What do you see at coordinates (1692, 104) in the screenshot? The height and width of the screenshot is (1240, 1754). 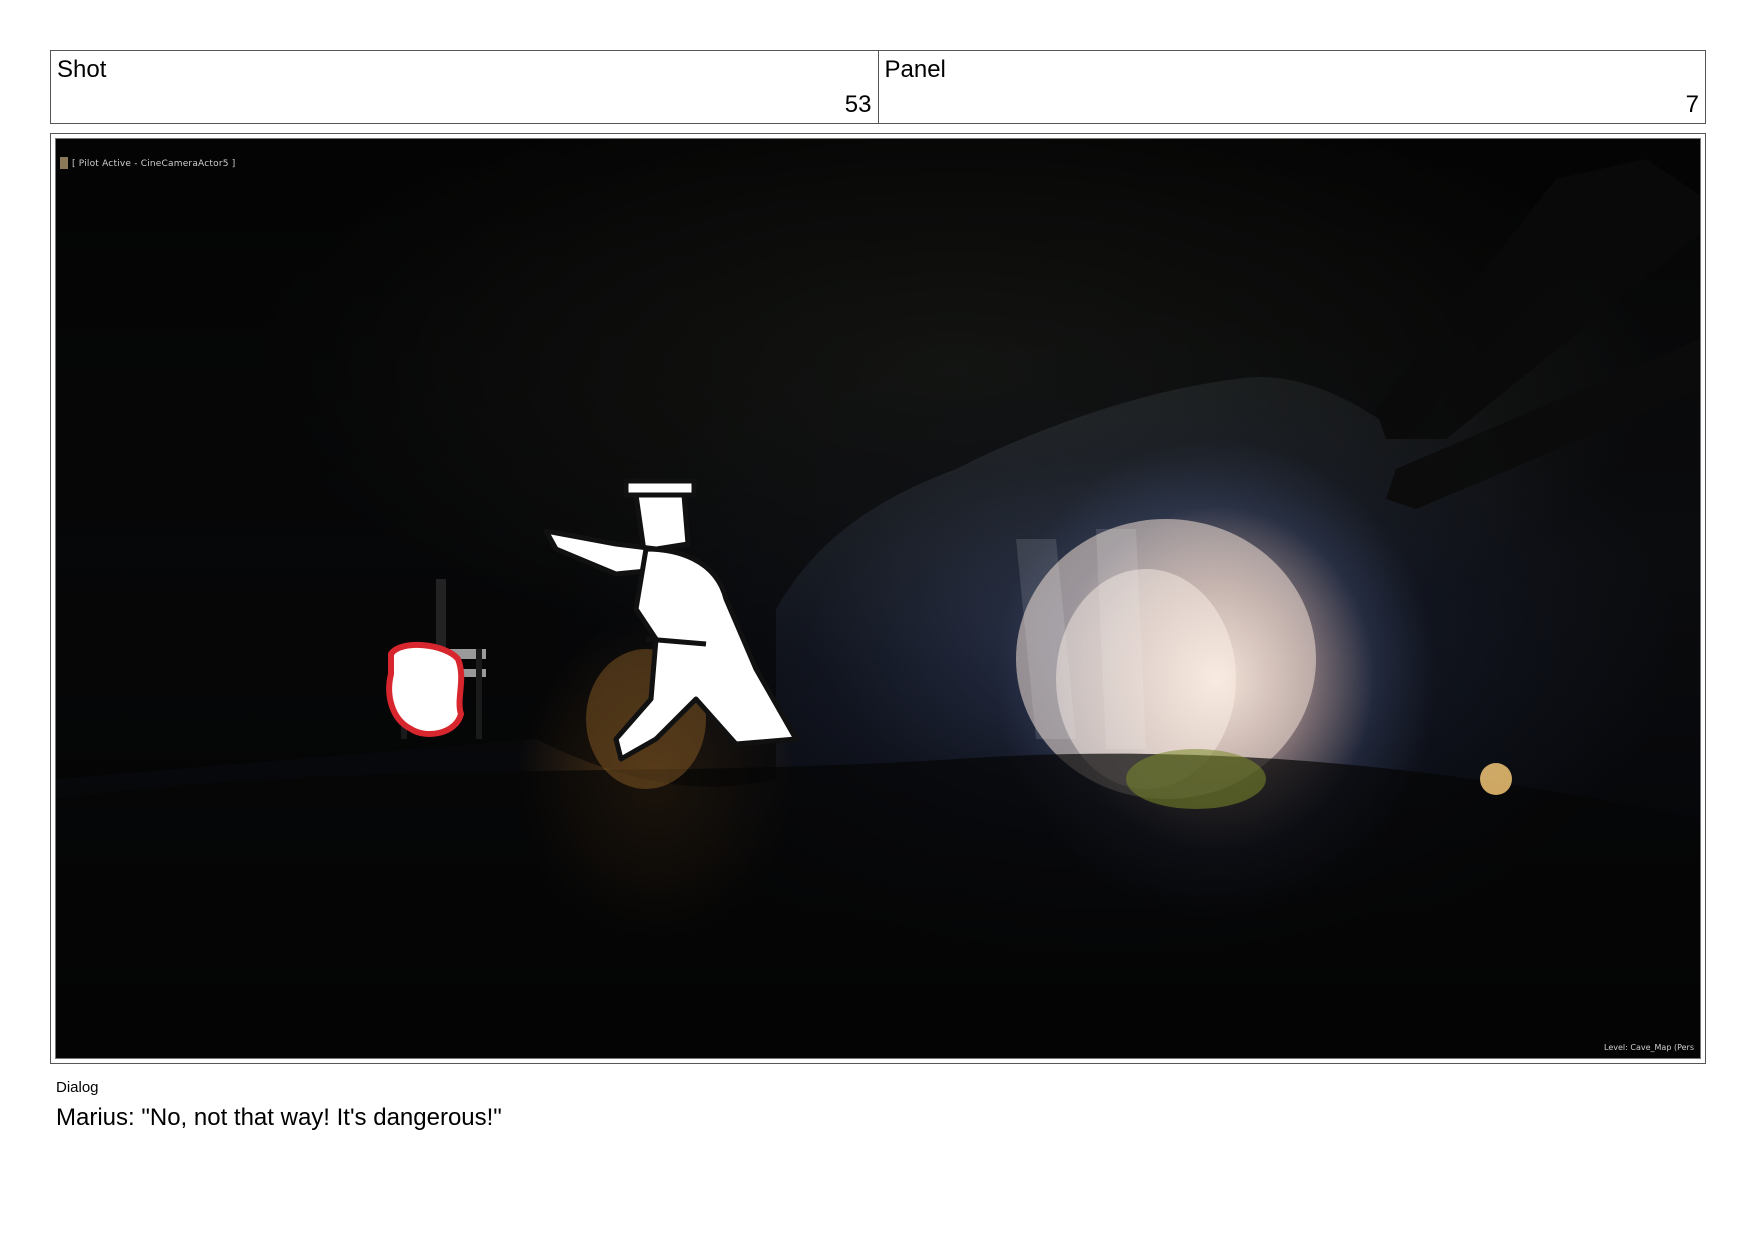 I see `panel-number: 7` at bounding box center [1692, 104].